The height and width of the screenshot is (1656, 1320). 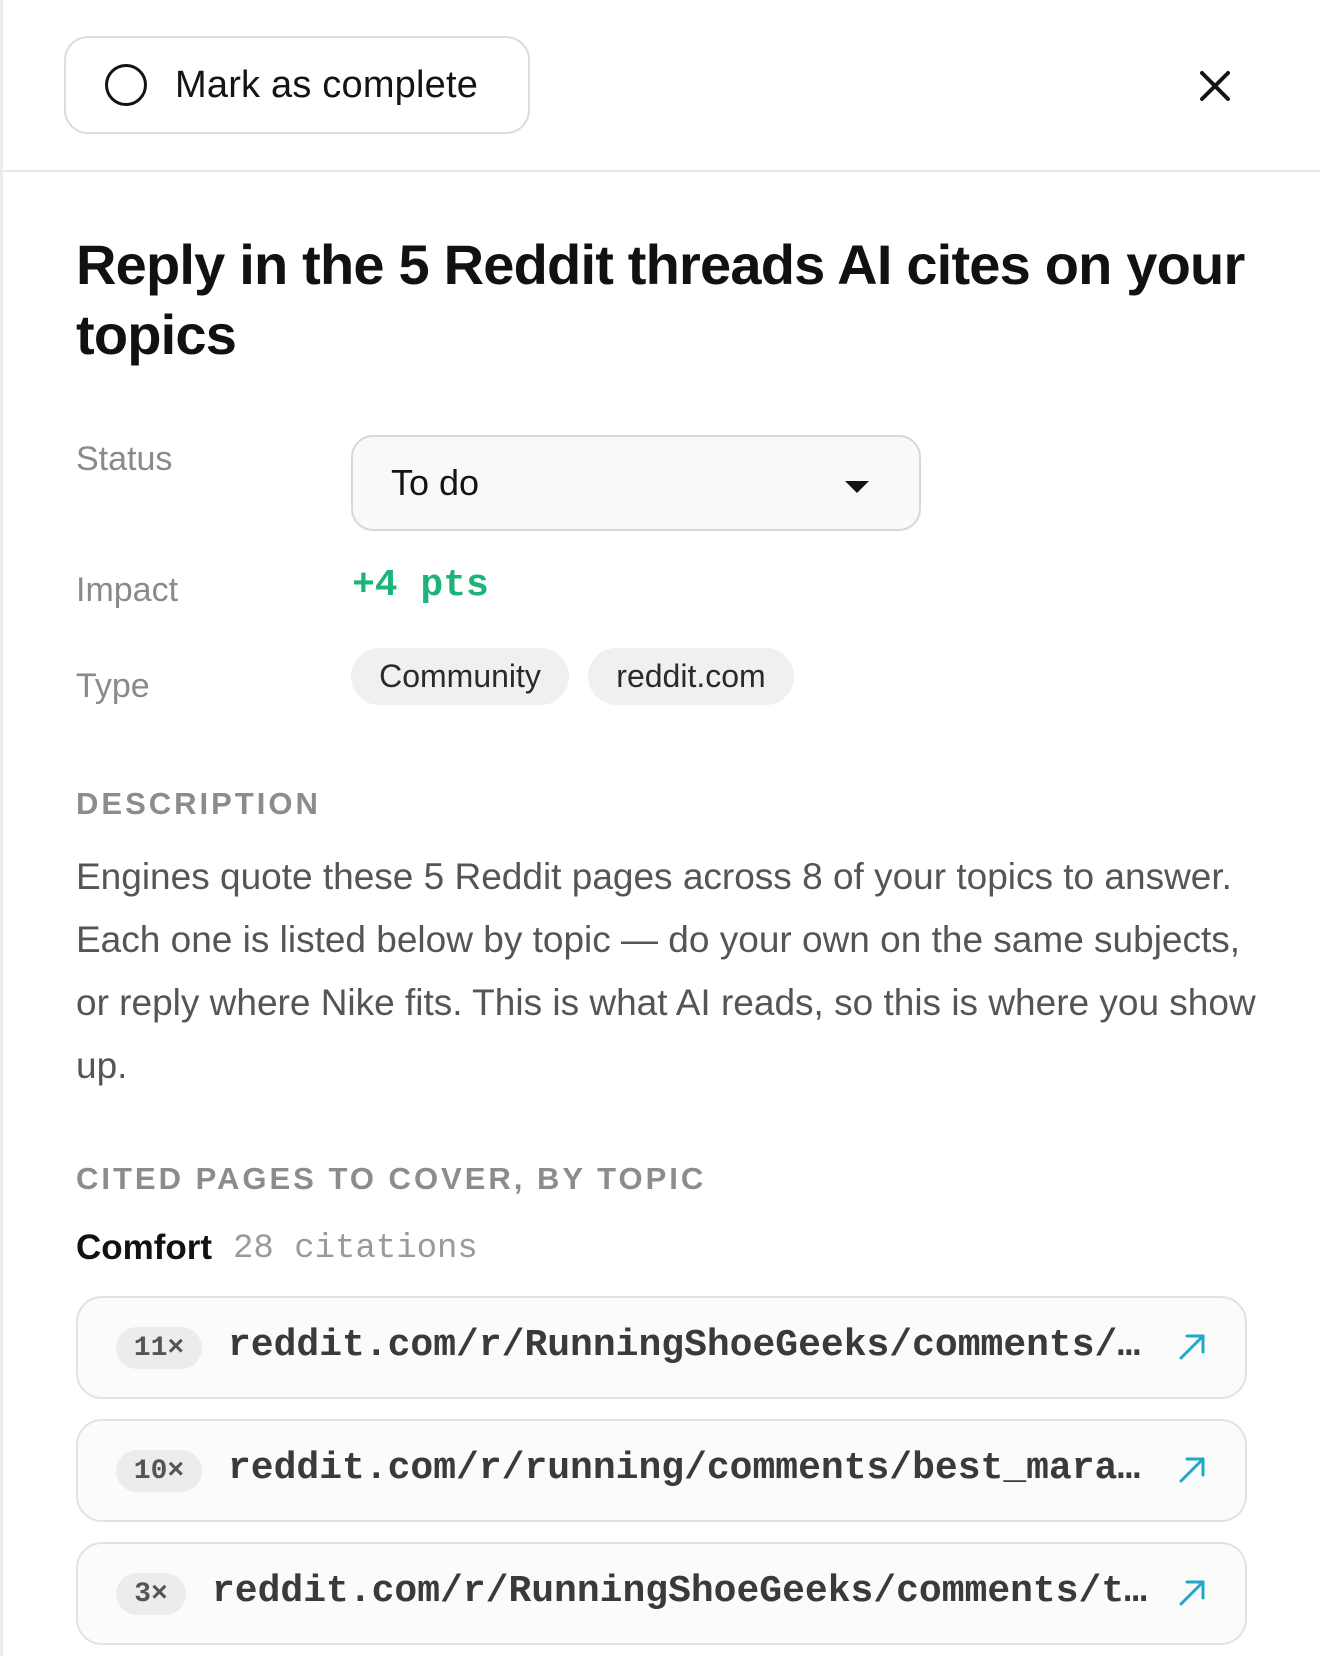 What do you see at coordinates (460, 676) in the screenshot?
I see `type-tag-community: Community` at bounding box center [460, 676].